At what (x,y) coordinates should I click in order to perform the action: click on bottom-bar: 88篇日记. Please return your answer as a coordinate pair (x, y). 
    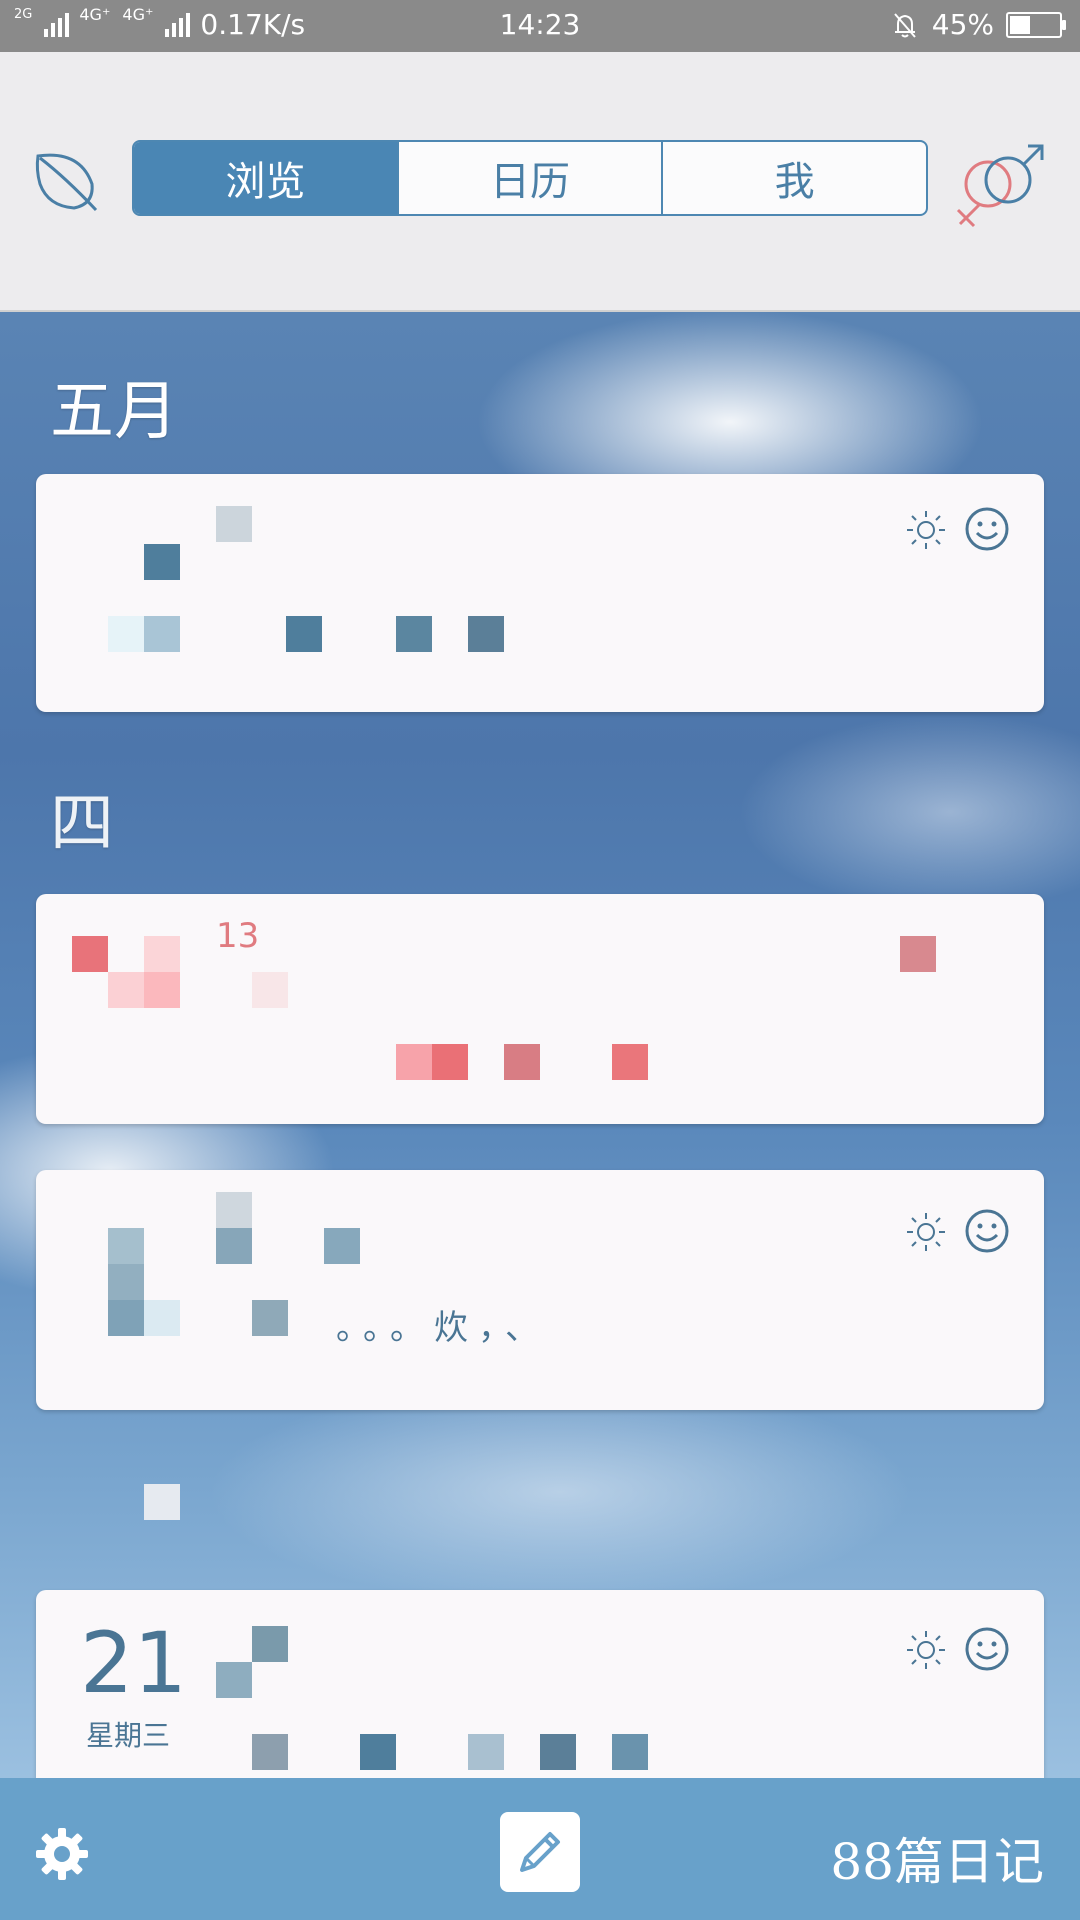
    Looking at the image, I should click on (540, 1849).